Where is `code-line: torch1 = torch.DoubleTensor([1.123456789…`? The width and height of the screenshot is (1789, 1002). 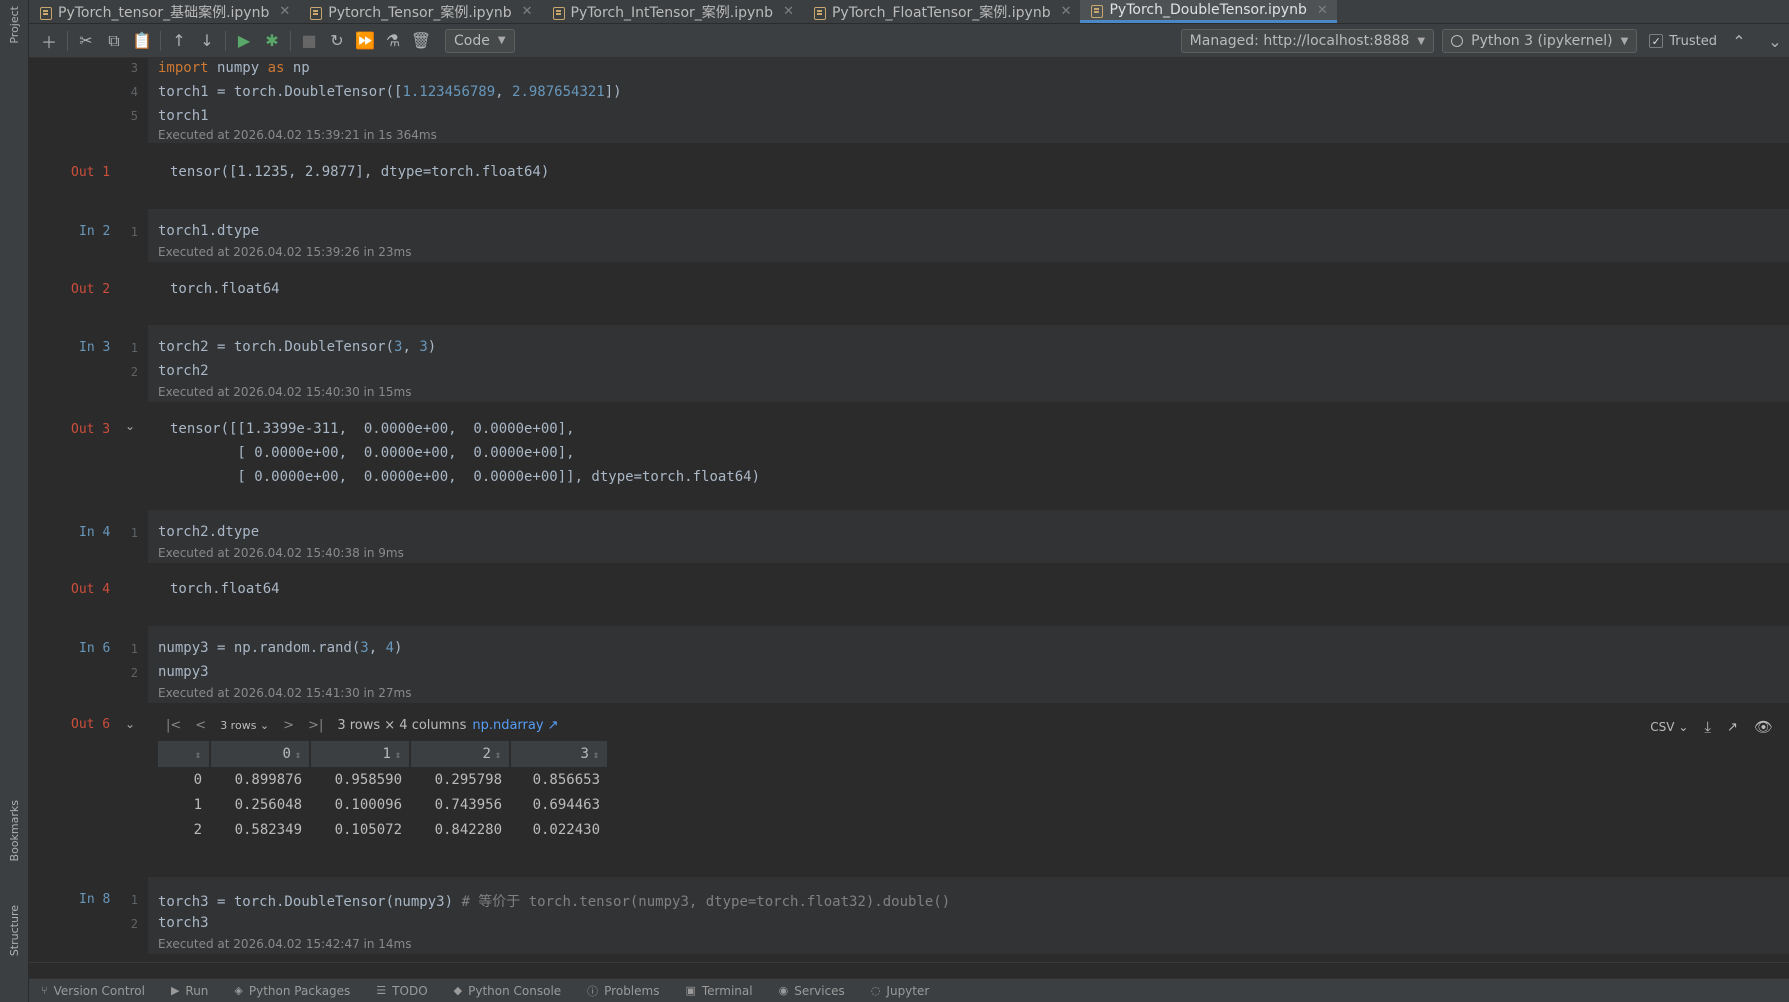
code-line: torch1 = torch.DoubleTensor([1.123456789… is located at coordinates (390, 92).